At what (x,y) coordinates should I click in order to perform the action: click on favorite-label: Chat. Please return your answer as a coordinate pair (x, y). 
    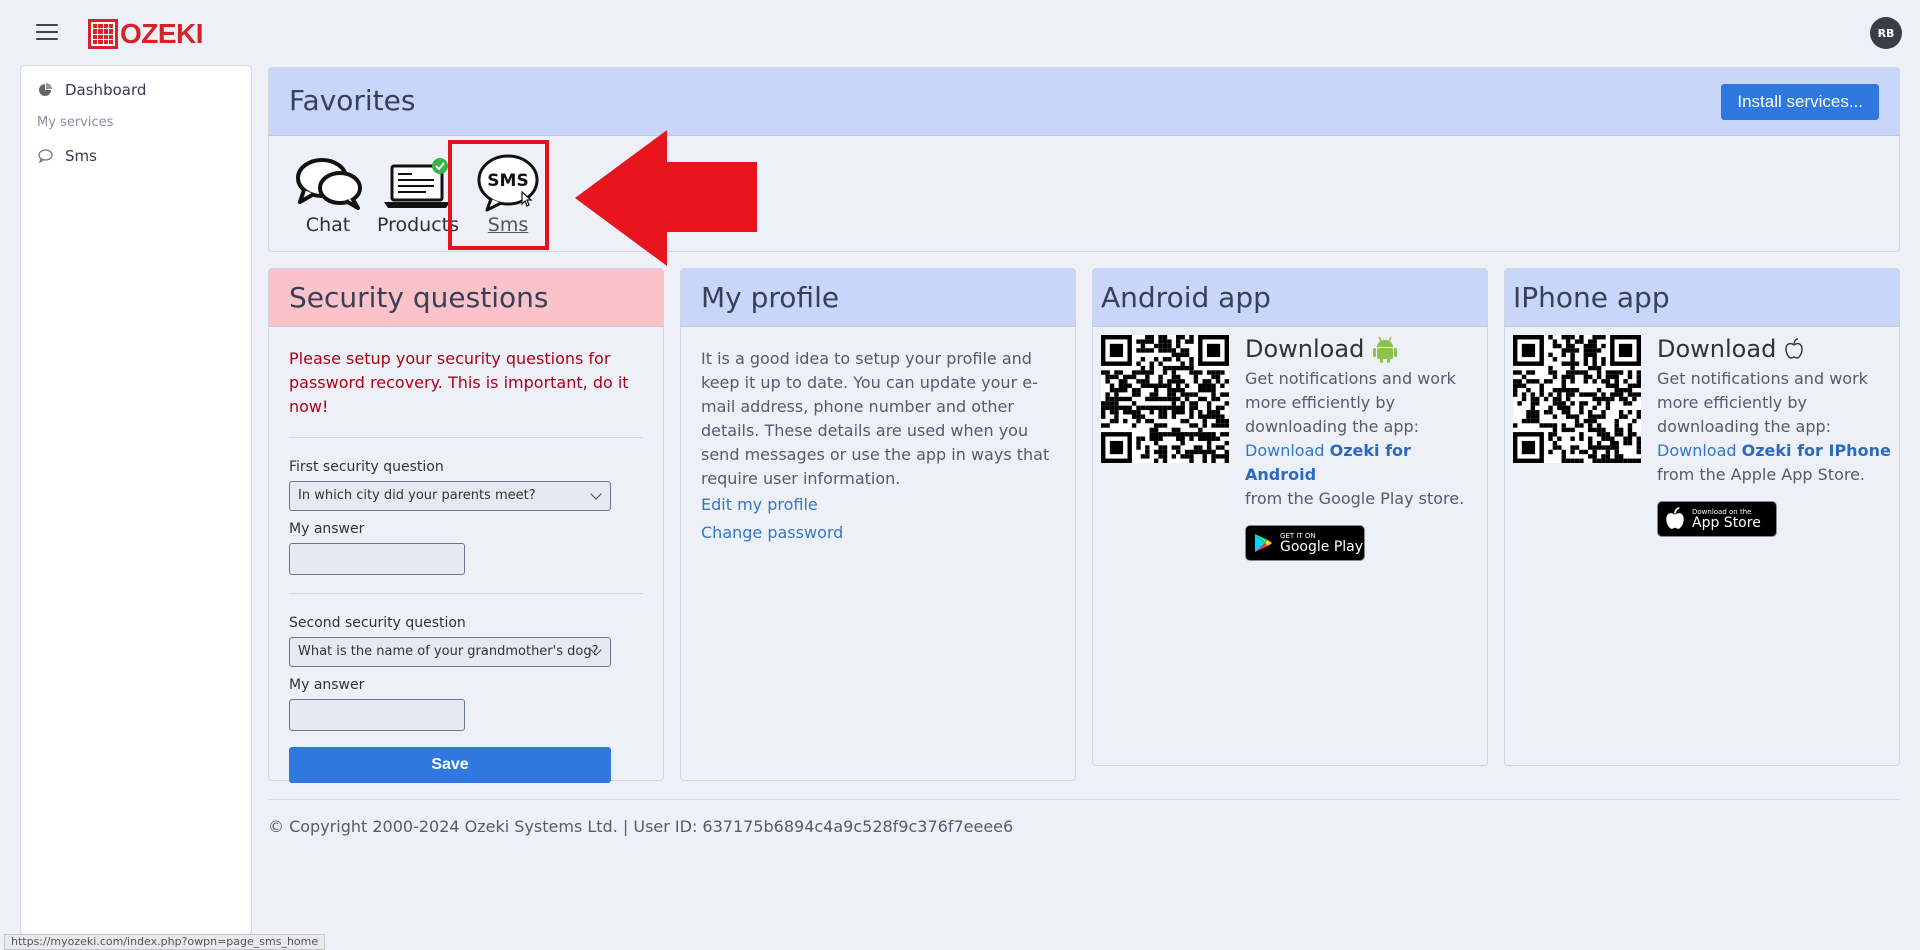
    Looking at the image, I should click on (328, 225).